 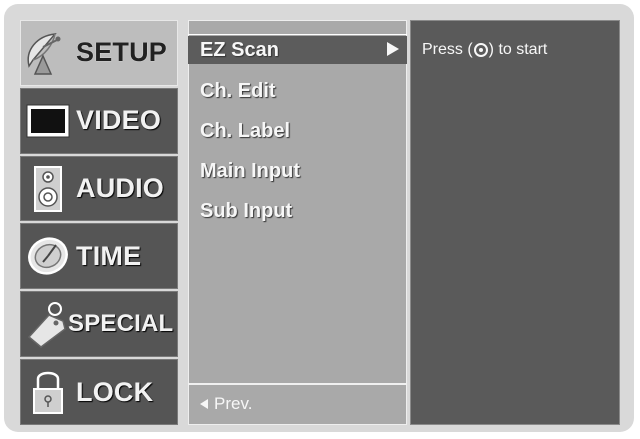 What do you see at coordinates (119, 120) in the screenshot?
I see `sidebar-item-label: VIDEO` at bounding box center [119, 120].